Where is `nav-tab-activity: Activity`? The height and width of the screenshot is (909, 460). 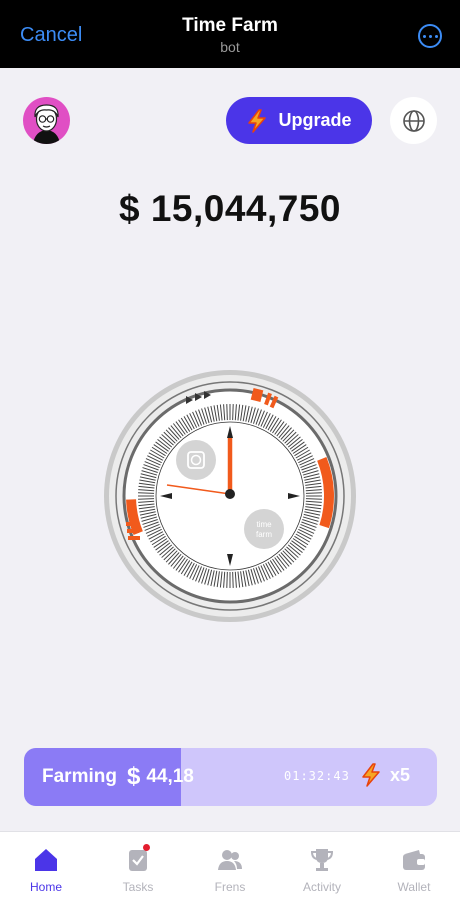 nav-tab-activity: Activity is located at coordinates (322, 870).